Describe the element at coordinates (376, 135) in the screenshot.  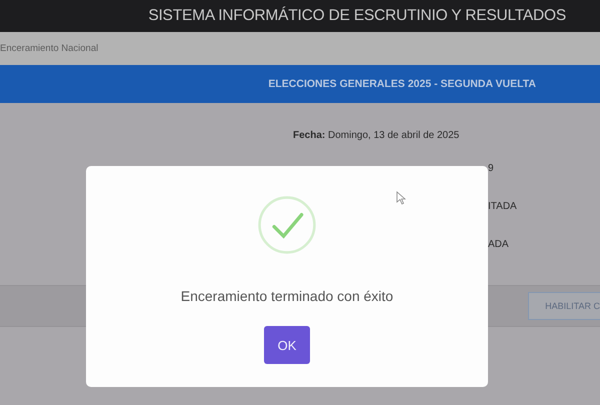
I see `date-text: Fecha: Domingo, 13 de abril de 2025` at that location.